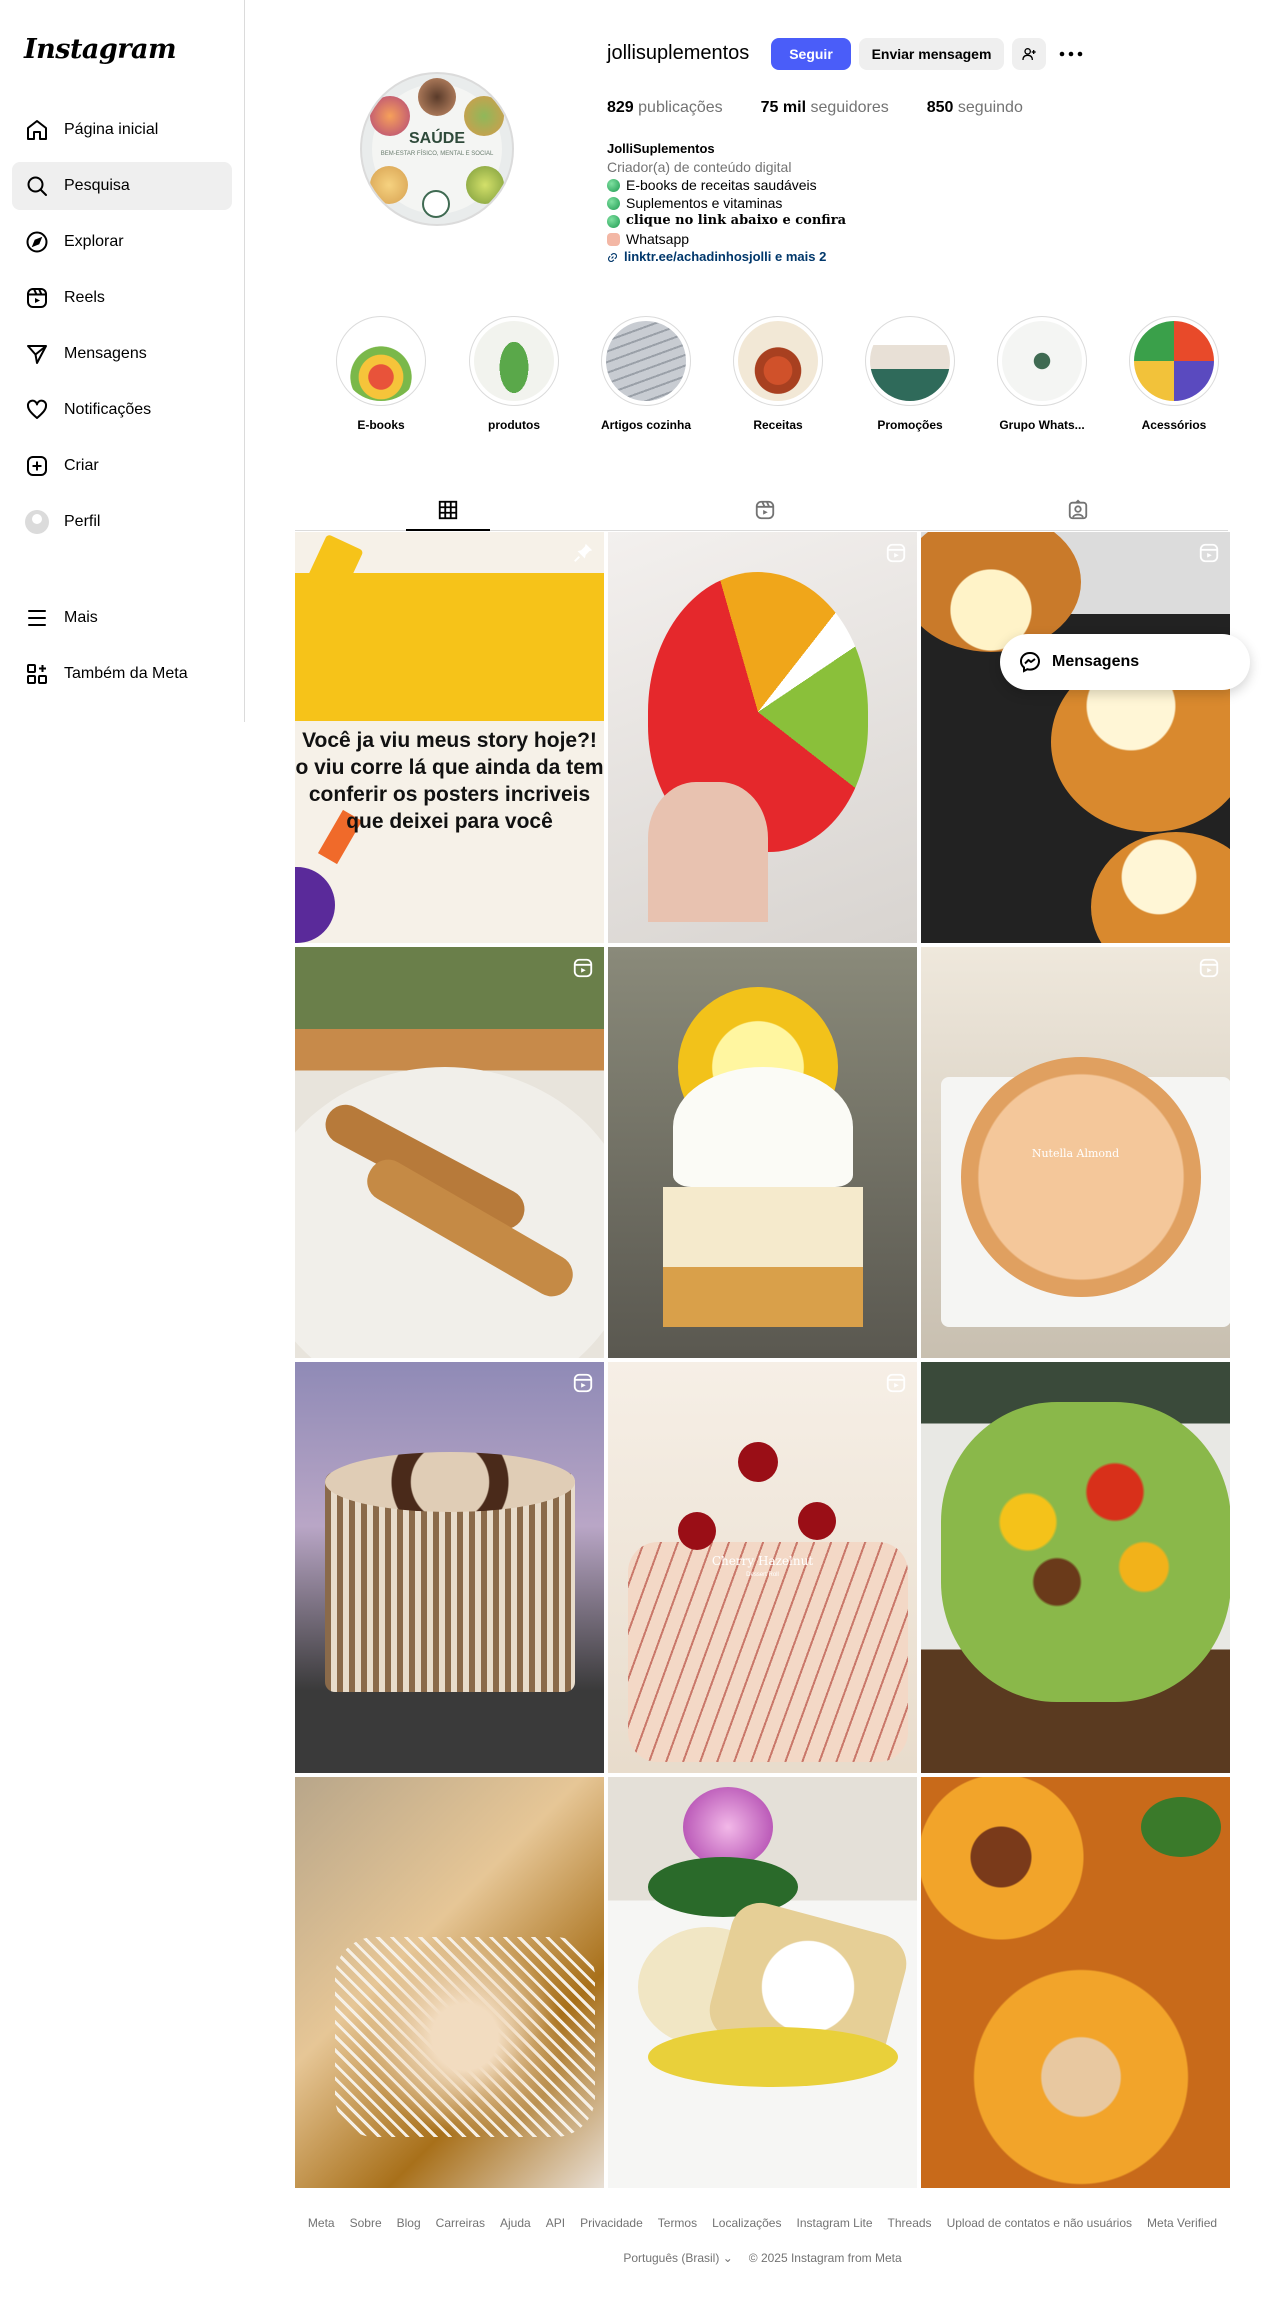 Image resolution: width=1265 pixels, height=2322 pixels. What do you see at coordinates (37, 618) in the screenshot?
I see `menu-icon` at bounding box center [37, 618].